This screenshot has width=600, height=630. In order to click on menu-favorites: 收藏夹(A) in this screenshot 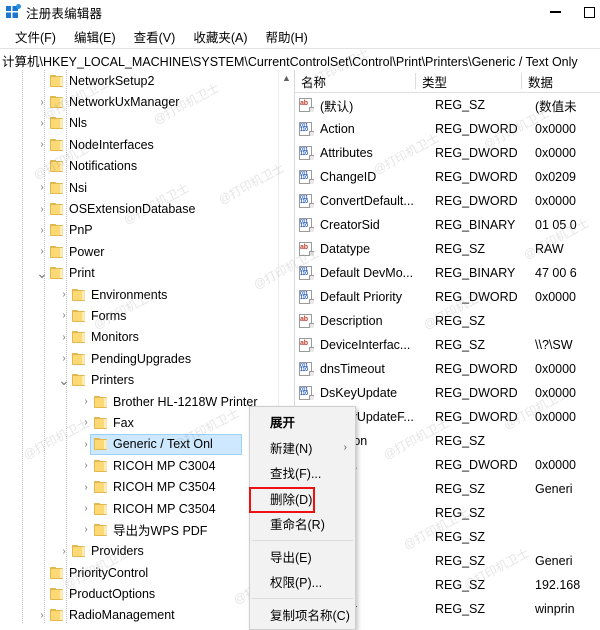, I will do `click(220, 36)`.